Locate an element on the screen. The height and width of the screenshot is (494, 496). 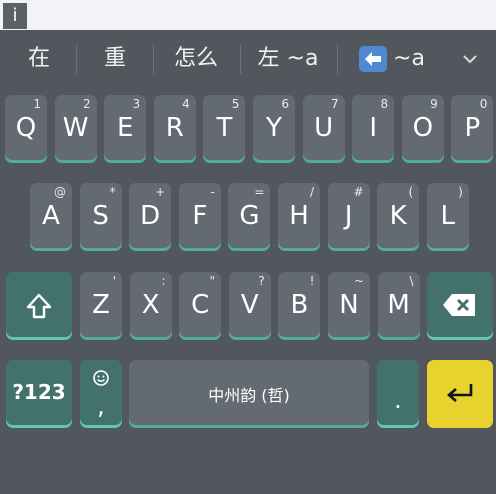
key-hint: @ is located at coordinates (60, 192).